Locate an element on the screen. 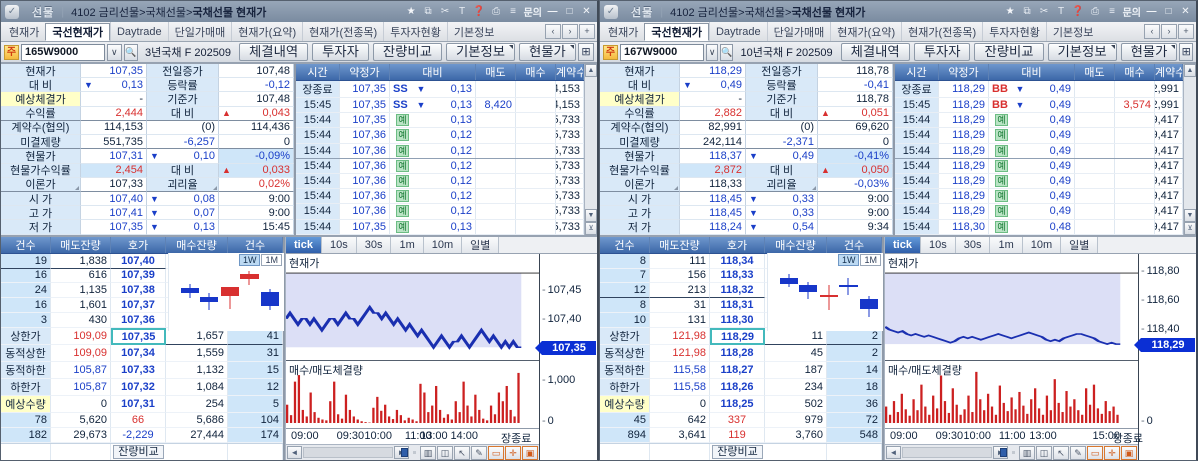 Image resolution: width=1198 pixels, height=461 pixels. tooltip-icon: ◫ is located at coordinates (445, 452).